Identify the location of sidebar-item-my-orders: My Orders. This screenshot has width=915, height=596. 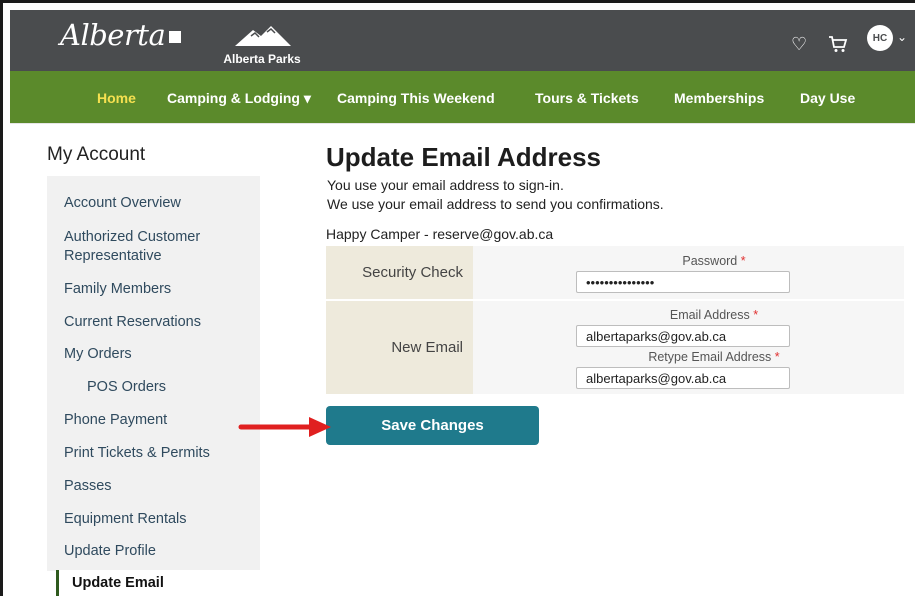
(98, 354).